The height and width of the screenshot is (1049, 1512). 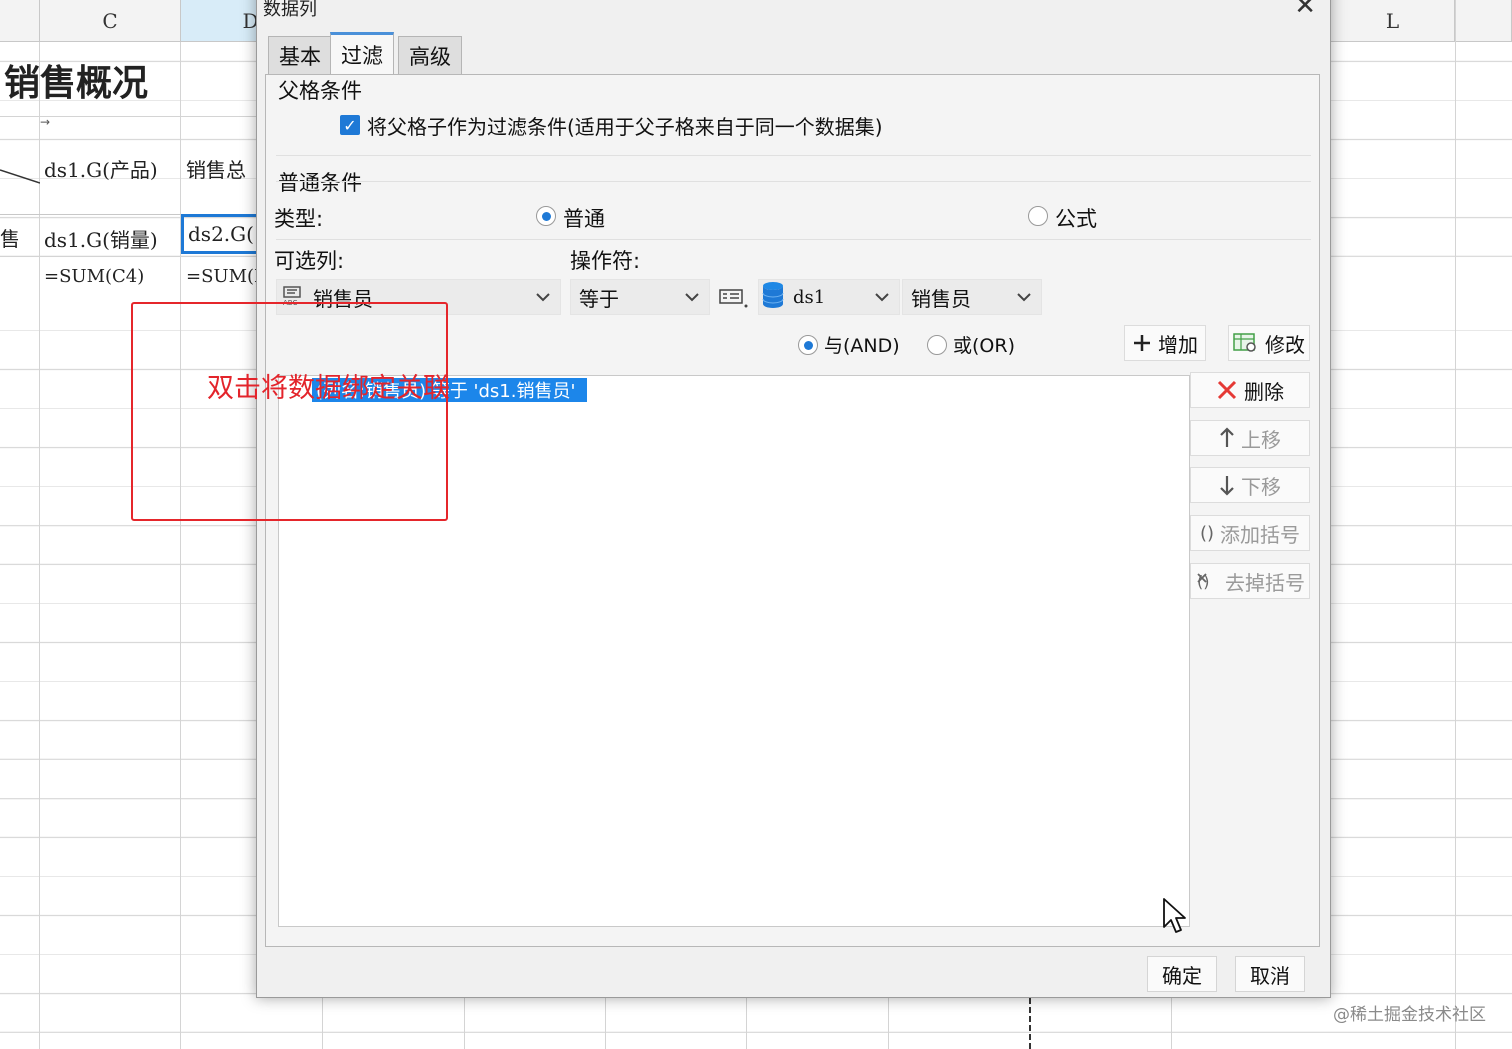 I want to click on add-bracket-button: () 添加括号, so click(x=1250, y=533).